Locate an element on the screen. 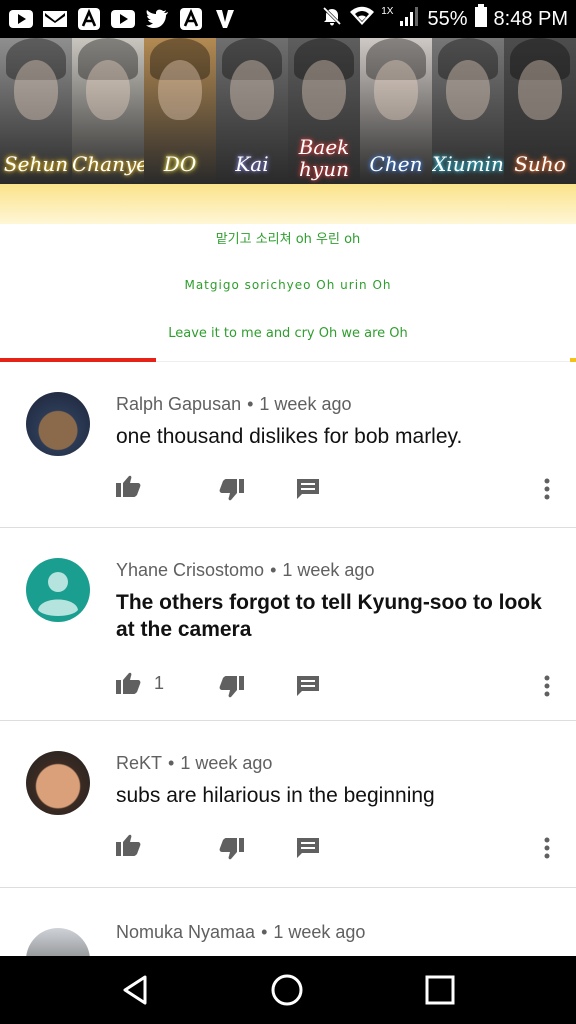  comment-meta: Yhane Crisostomo • 1 week ago is located at coordinates (245, 570).